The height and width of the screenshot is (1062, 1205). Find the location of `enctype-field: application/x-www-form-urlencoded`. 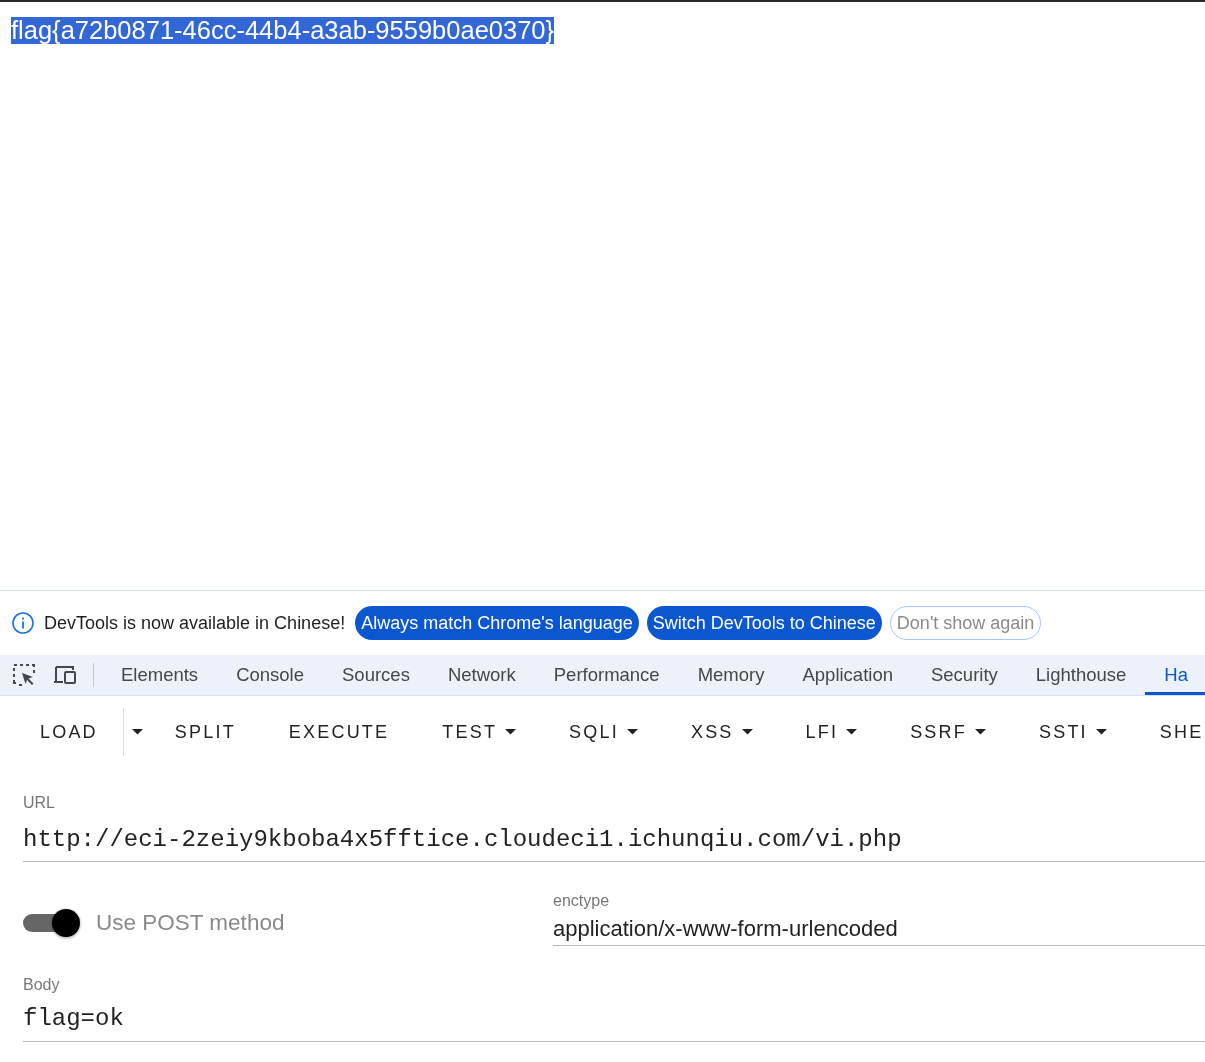

enctype-field: application/x-www-form-urlencoded is located at coordinates (879, 930).